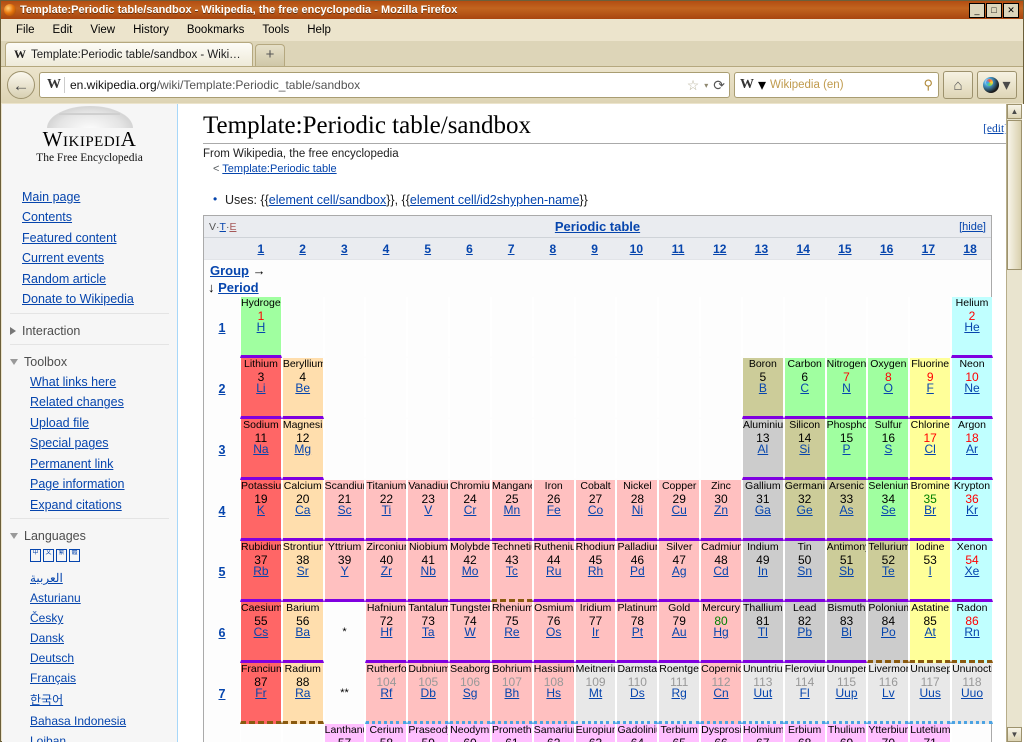 The image size is (1024, 742). What do you see at coordinates (763, 449) in the screenshot?
I see `element-symbol-link: Al` at bounding box center [763, 449].